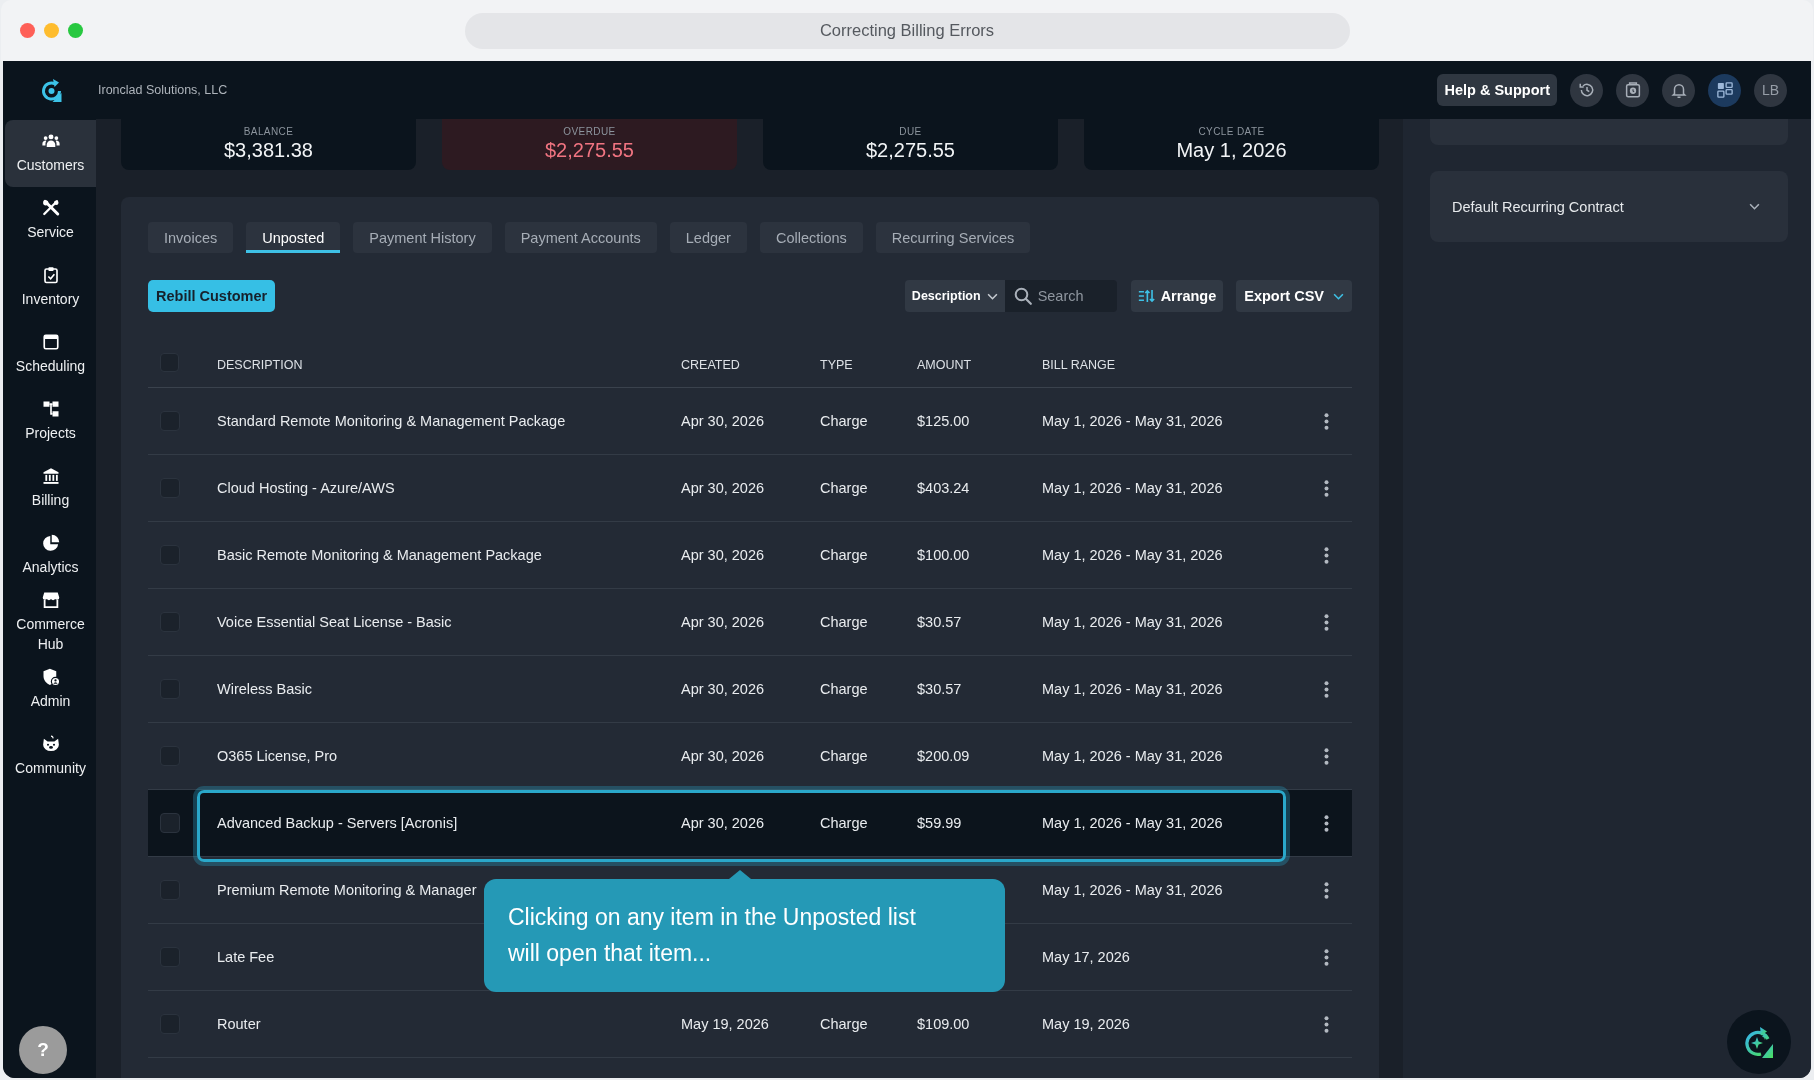  I want to click on storefront-icon, so click(50, 600).